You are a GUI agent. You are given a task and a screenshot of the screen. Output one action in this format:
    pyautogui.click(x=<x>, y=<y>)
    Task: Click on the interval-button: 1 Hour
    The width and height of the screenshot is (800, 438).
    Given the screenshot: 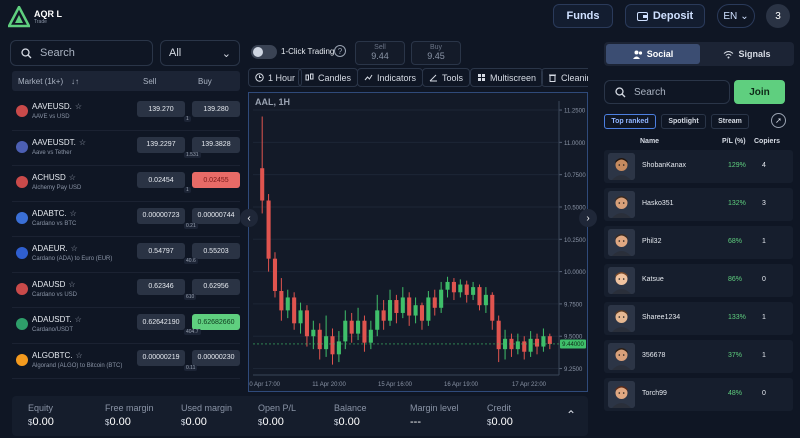 What is the action you would take?
    pyautogui.click(x=275, y=77)
    